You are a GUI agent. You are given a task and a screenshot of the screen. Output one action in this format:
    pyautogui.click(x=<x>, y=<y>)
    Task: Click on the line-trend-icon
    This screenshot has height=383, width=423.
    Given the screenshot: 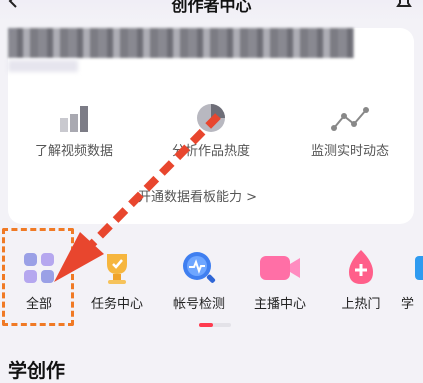 What is the action you would take?
    pyautogui.click(x=350, y=117)
    